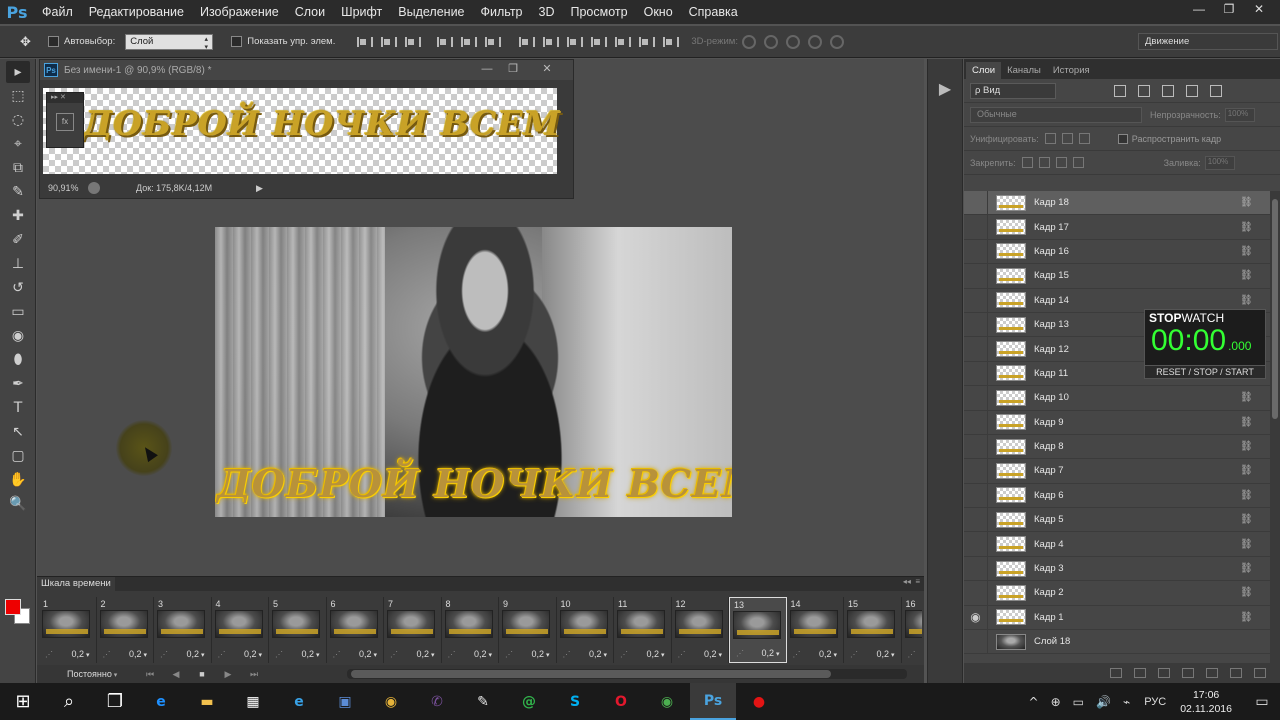  Describe the element at coordinates (437, 701) in the screenshot. I see `viber-icon: ✆` at that location.